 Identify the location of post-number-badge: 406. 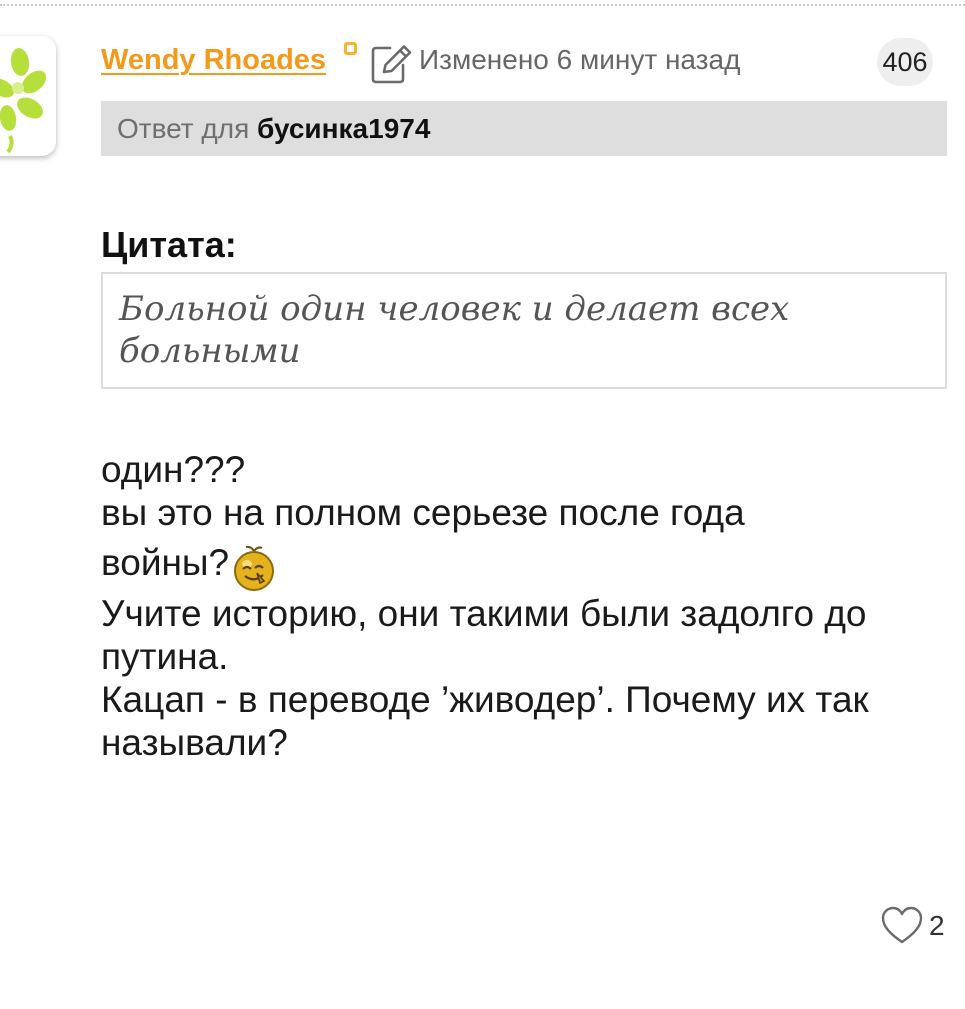
(905, 62).